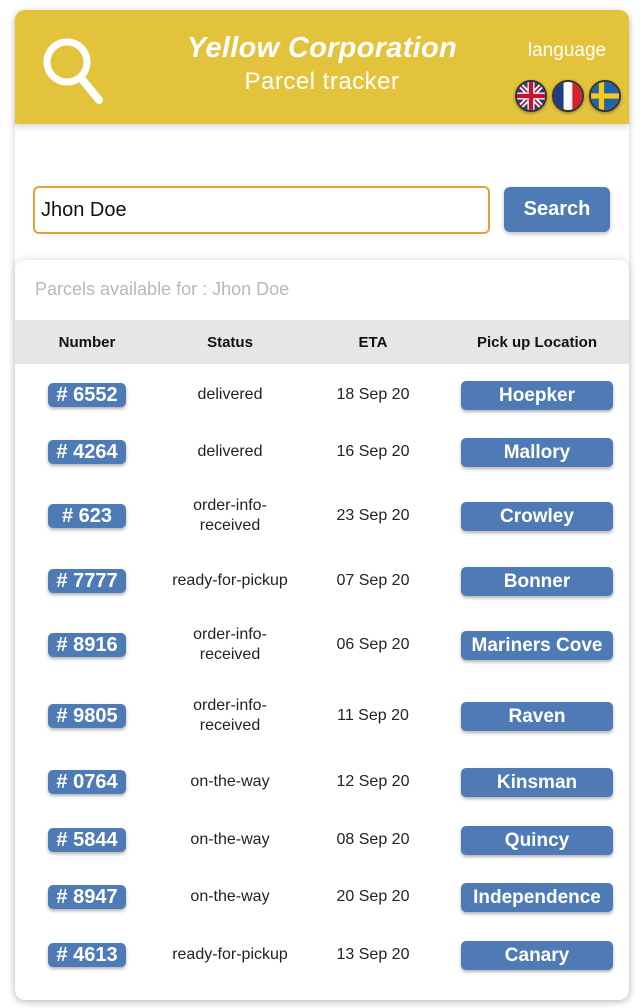  I want to click on pickup-location-button: Bonner, so click(537, 581).